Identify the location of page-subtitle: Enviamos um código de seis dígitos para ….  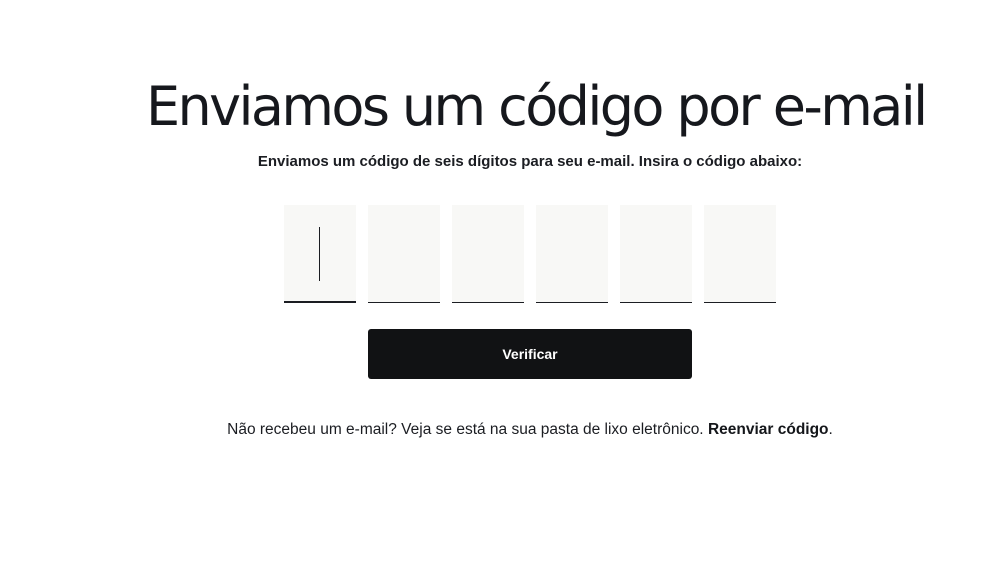
(530, 161).